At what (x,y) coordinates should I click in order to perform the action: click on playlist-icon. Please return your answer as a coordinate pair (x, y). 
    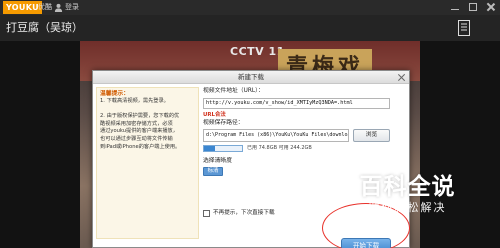
    Looking at the image, I should click on (464, 28).